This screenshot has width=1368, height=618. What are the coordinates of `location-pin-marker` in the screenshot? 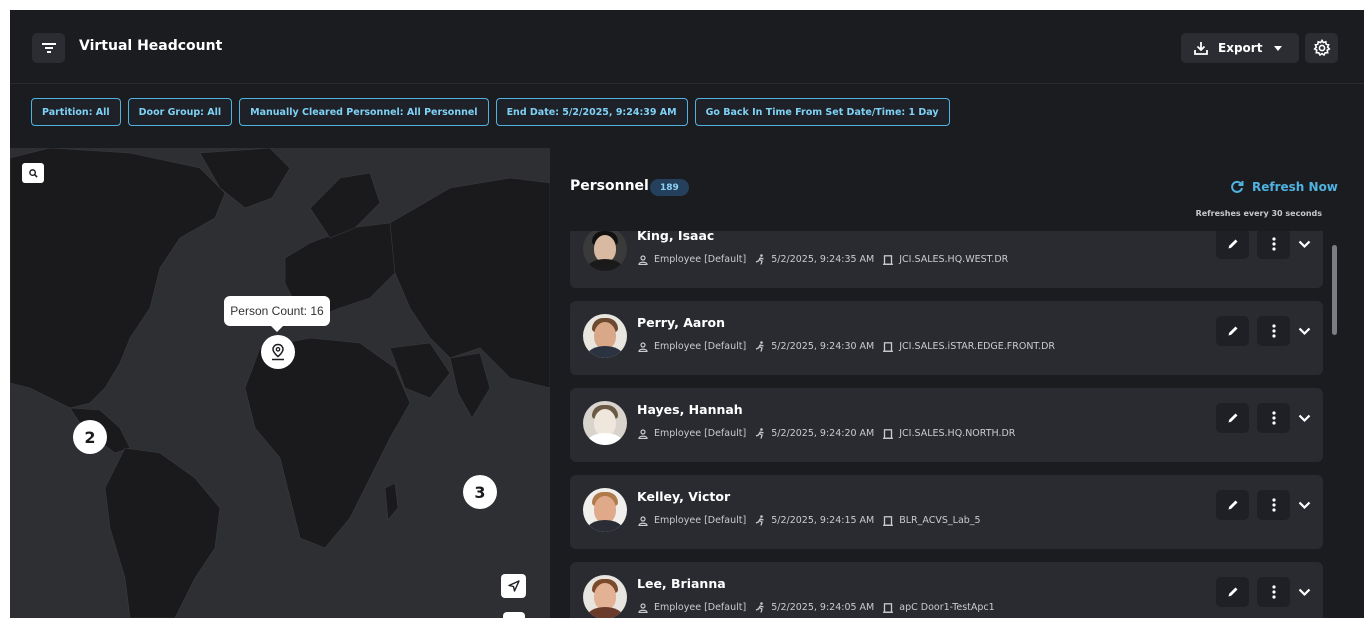 It's located at (278, 352).